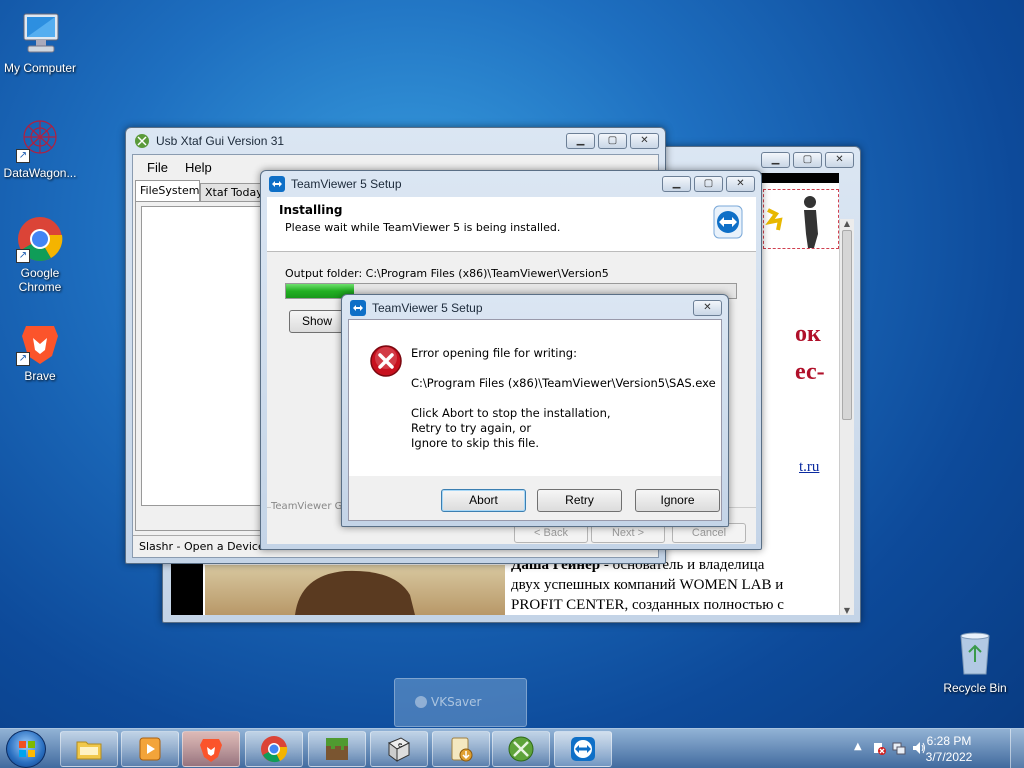  What do you see at coordinates (809, 467) in the screenshot?
I see `link-fragment: t.ru` at bounding box center [809, 467].